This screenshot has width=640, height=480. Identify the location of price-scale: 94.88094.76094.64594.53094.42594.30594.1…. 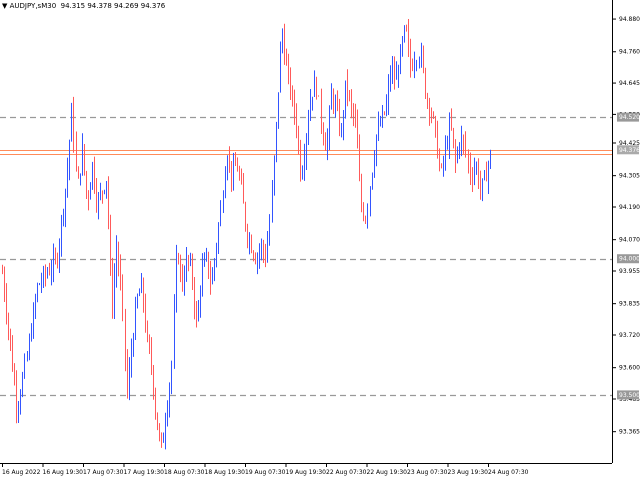
(626, 226).